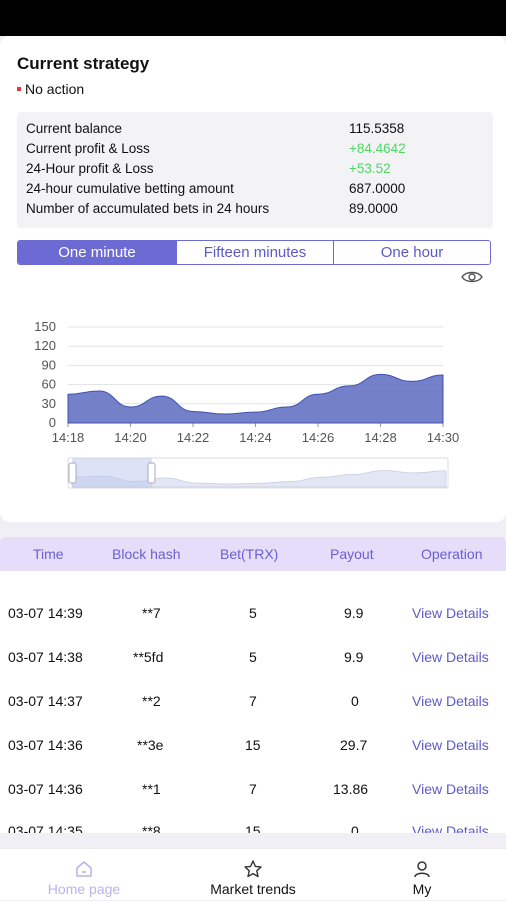  What do you see at coordinates (351, 789) in the screenshot?
I see `cell-payout: 13.86` at bounding box center [351, 789].